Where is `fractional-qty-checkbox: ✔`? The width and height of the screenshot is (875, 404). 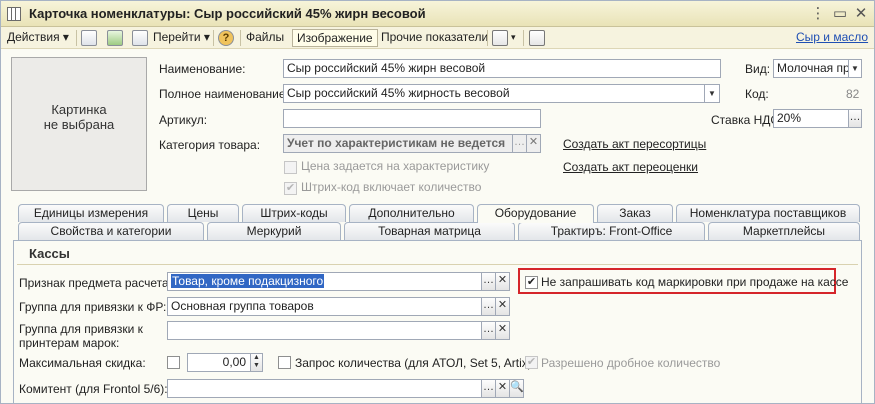 fractional-qty-checkbox: ✔ is located at coordinates (531, 362).